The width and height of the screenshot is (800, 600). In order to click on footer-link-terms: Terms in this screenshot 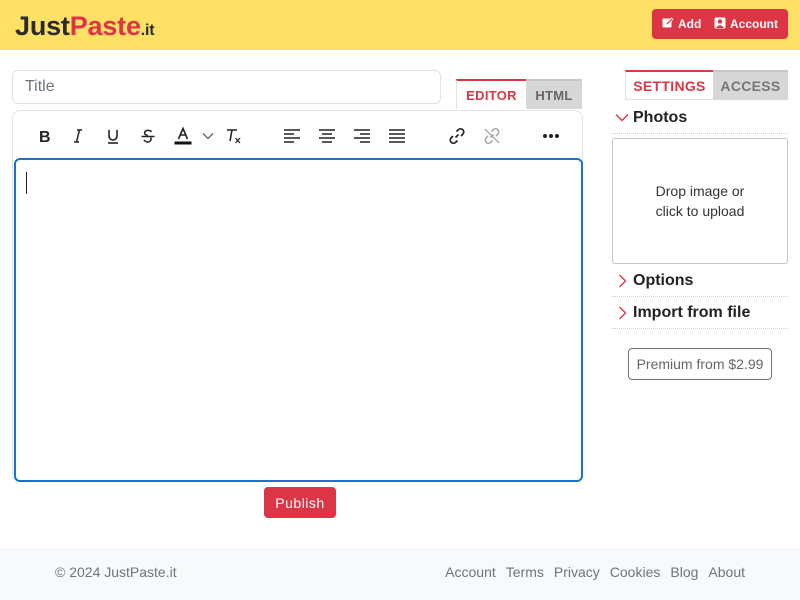, I will do `click(525, 572)`.